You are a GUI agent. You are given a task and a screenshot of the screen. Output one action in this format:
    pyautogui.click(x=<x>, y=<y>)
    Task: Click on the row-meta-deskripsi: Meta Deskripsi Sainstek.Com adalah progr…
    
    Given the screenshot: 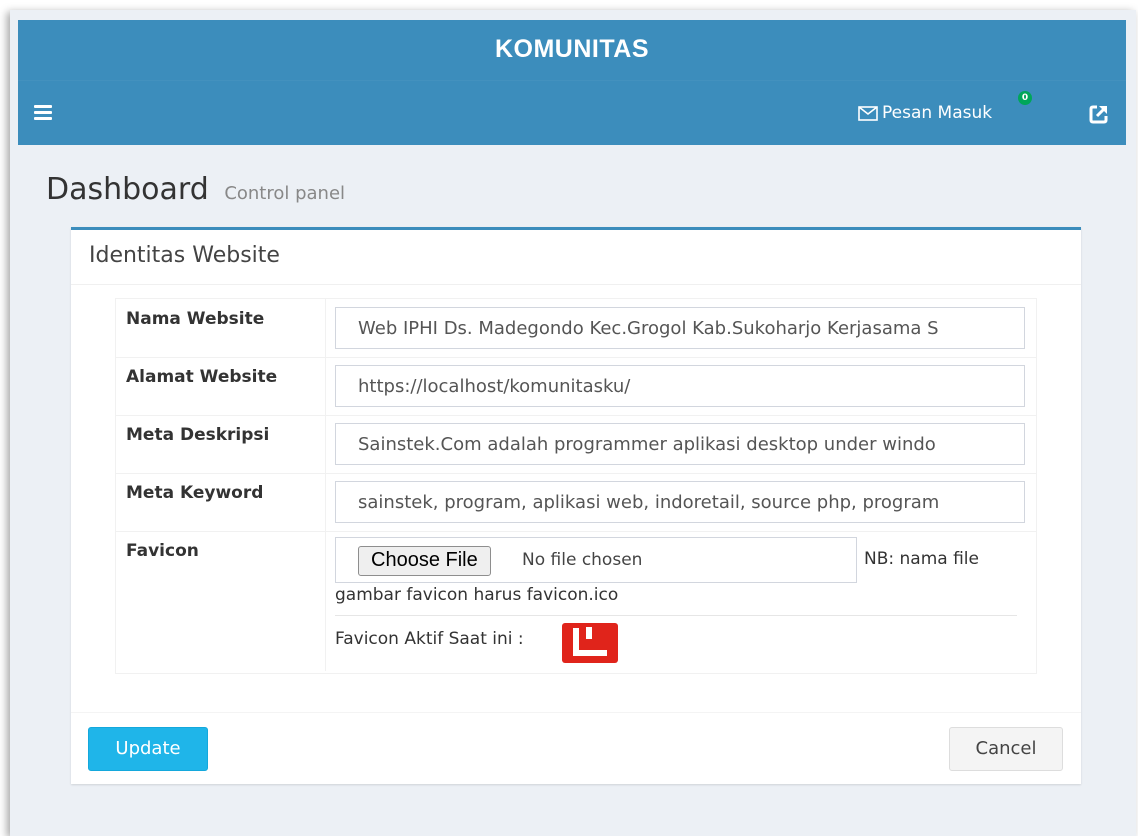 What is the action you would take?
    pyautogui.click(x=576, y=444)
    